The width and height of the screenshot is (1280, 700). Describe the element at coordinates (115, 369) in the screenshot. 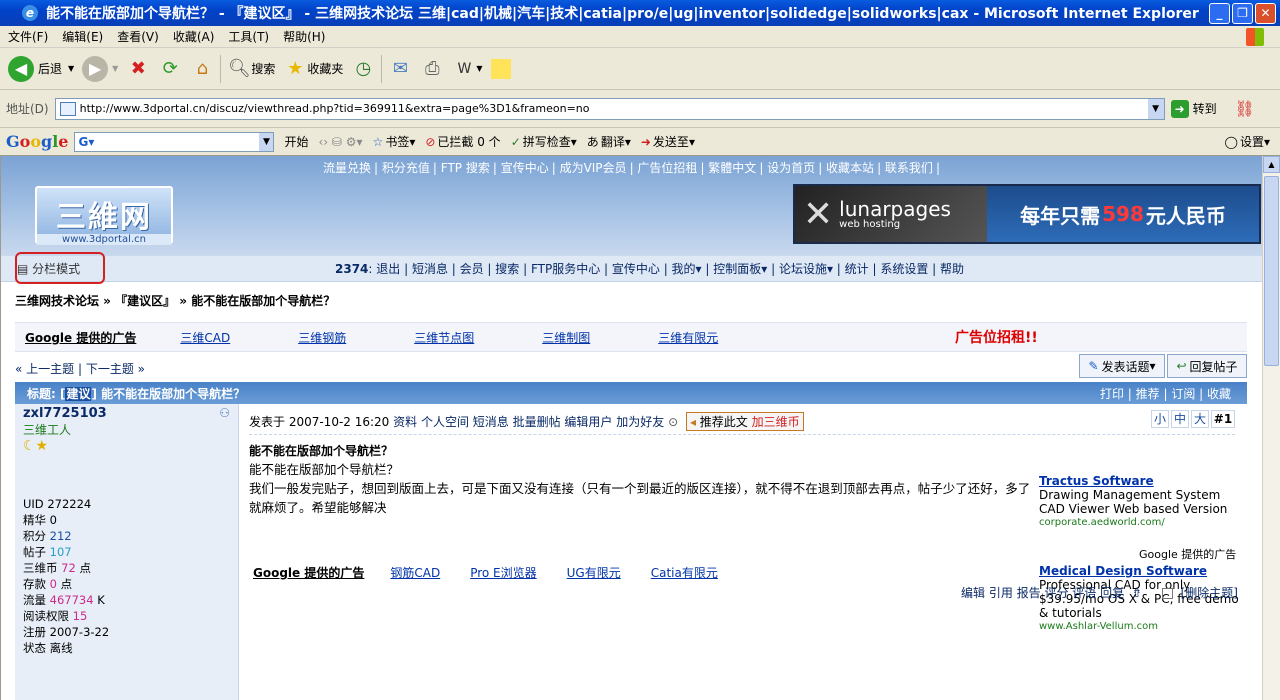

I see `next-topic-link: 下一主题 »` at that location.